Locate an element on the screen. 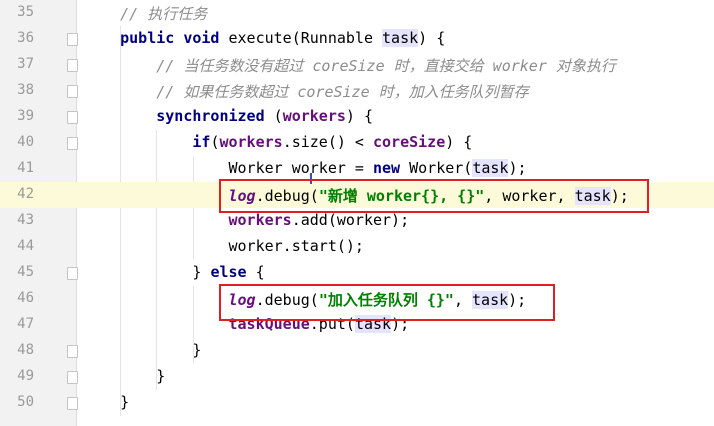 The width and height of the screenshot is (714, 426). comment: // 如果任务数超过 coreSize 时，加入任务队列暂存 is located at coordinates (306, 92).